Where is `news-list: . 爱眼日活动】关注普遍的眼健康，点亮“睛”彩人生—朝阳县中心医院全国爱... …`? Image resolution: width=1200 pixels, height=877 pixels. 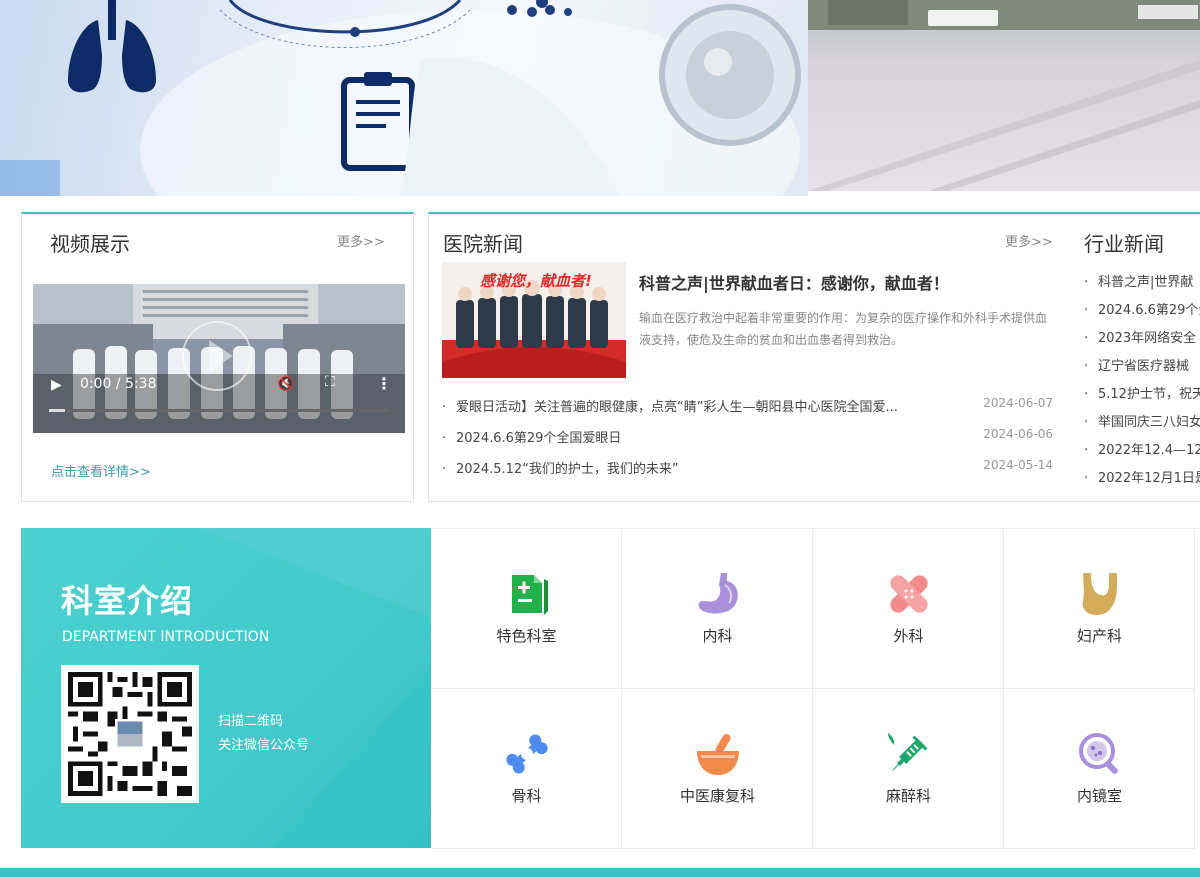 news-list: . 爱眼日活动】关注普遍的眼健康，点亮“睛”彩人生—朝阳县中心医院全国爱... … is located at coordinates (747, 442).